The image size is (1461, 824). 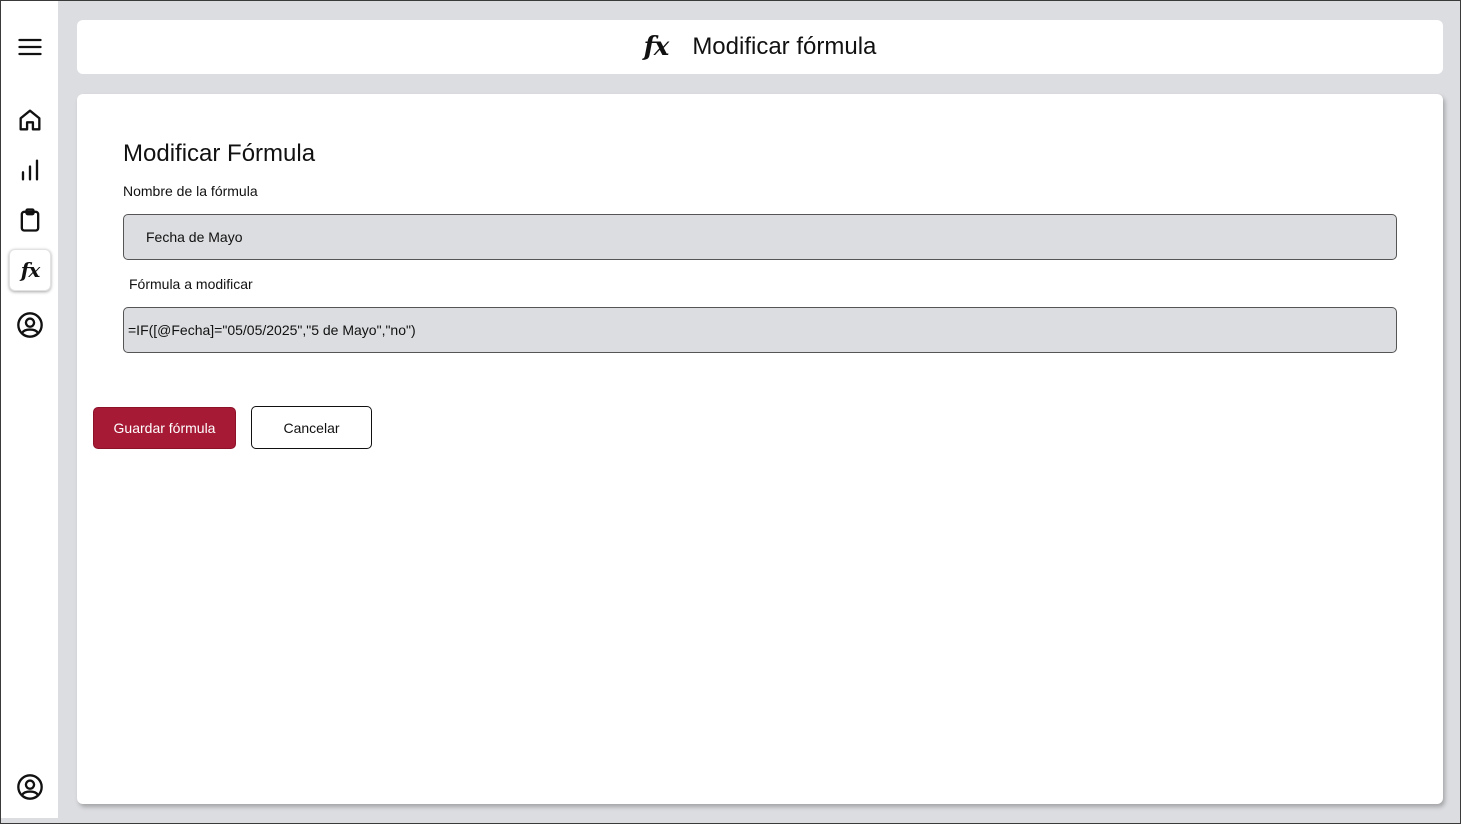 I want to click on clipboard-icon, so click(x=30, y=220).